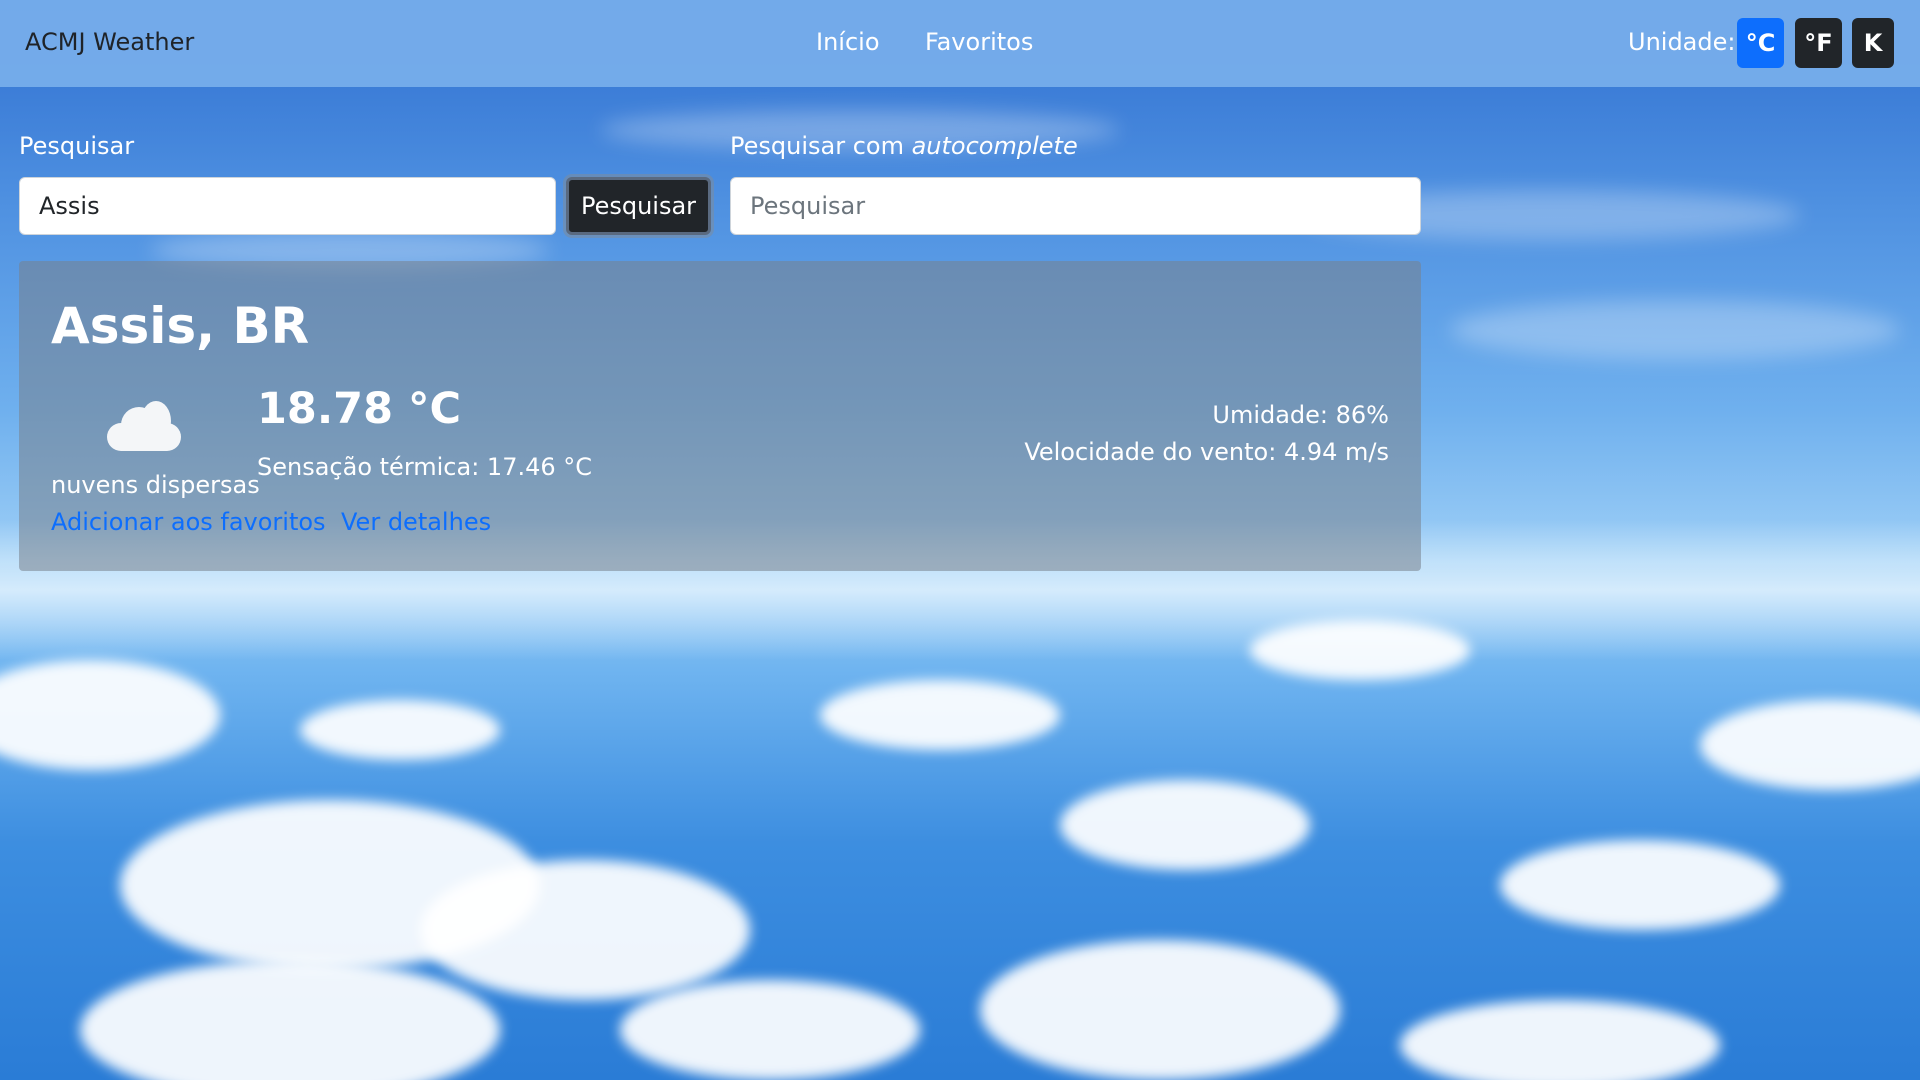 The height and width of the screenshot is (1080, 1920). Describe the element at coordinates (144, 426) in the screenshot. I see `cloud-icon` at that location.